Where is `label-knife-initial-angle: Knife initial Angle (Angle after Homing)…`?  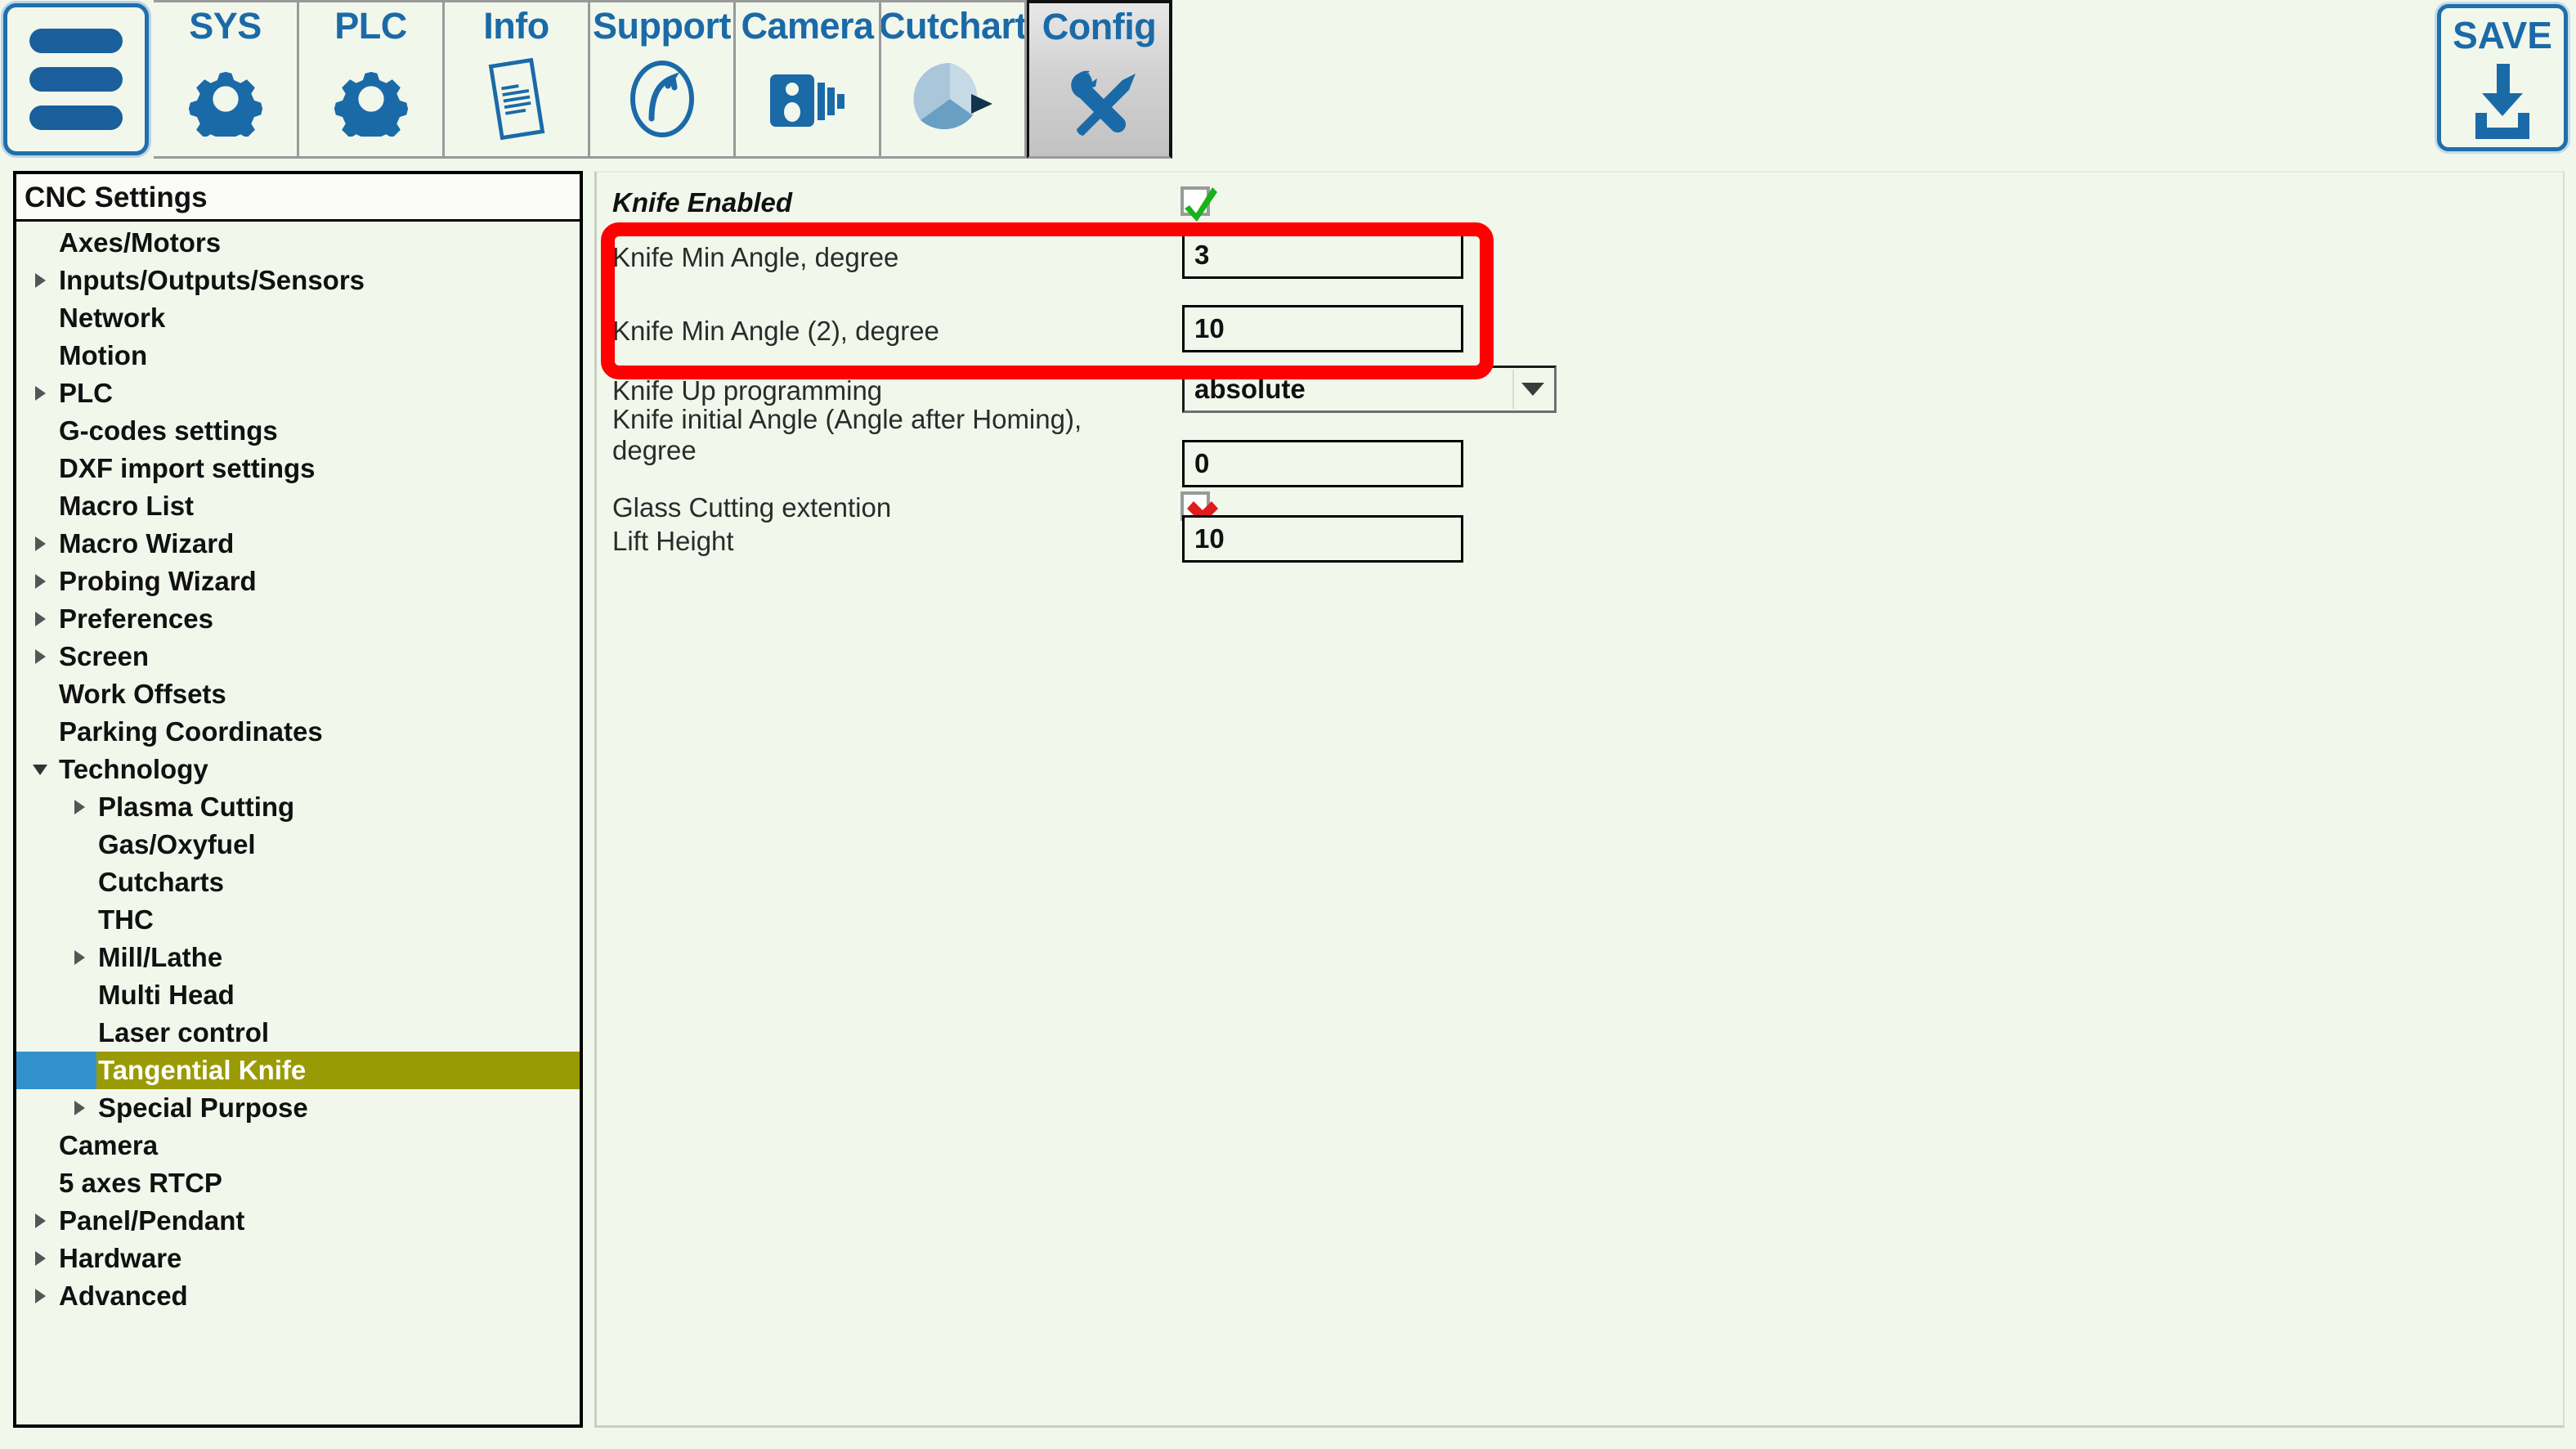
label-knife-initial-angle: Knife initial Angle (Angle after Homing)… is located at coordinates (847, 434).